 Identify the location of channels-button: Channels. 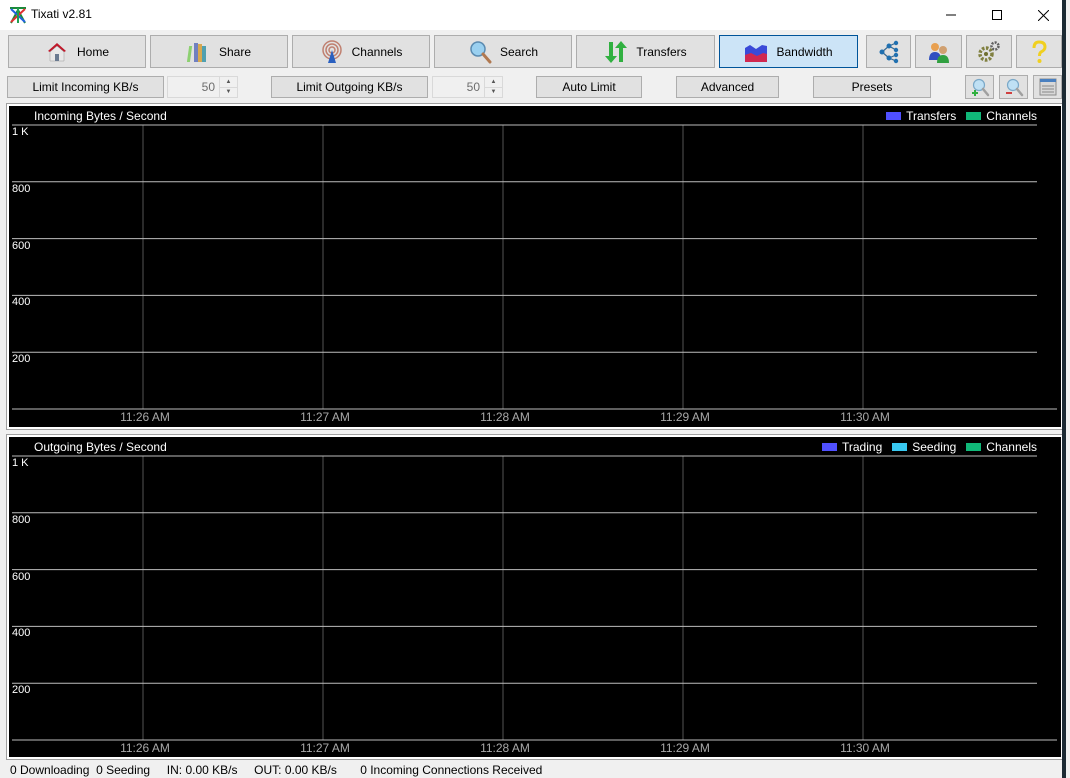
(361, 51).